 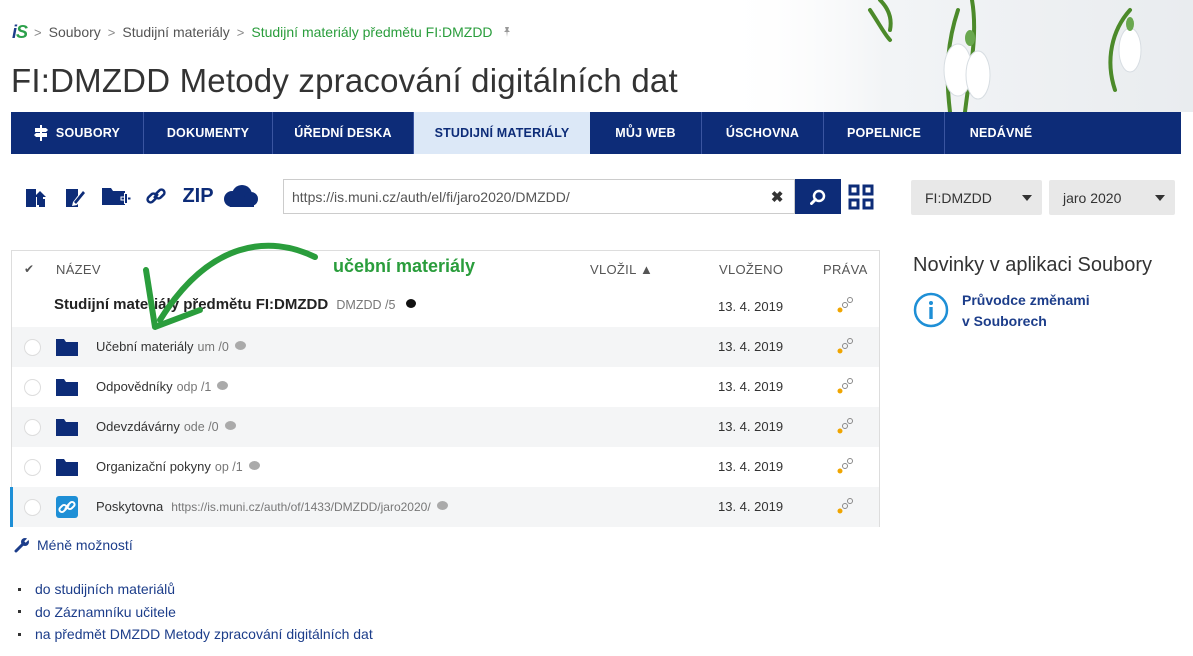 I want to click on tab-dokumenty: DOKUMENTY, so click(x=208, y=133).